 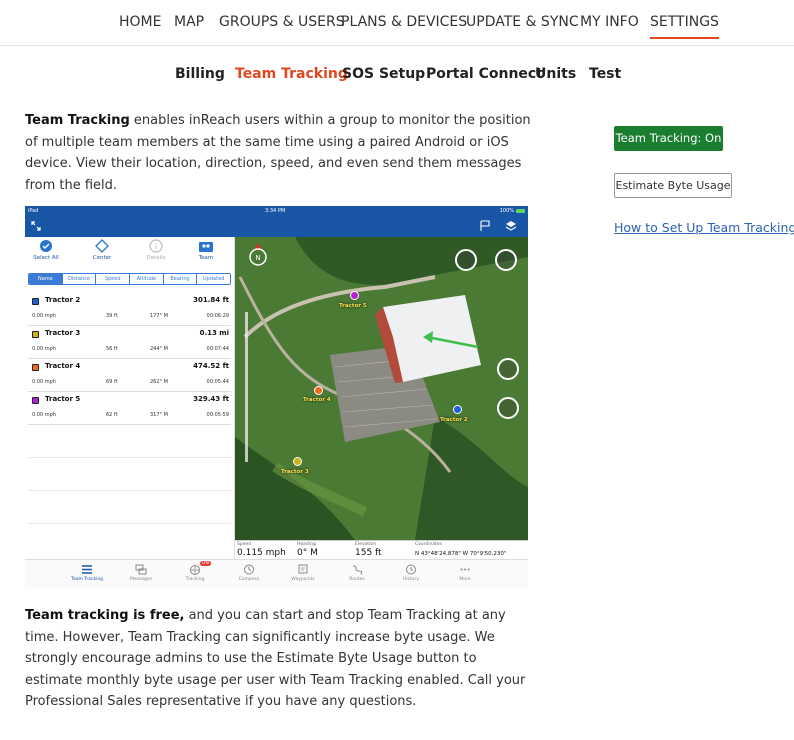 I want to click on status-time: 3:34 PM, so click(x=275, y=211).